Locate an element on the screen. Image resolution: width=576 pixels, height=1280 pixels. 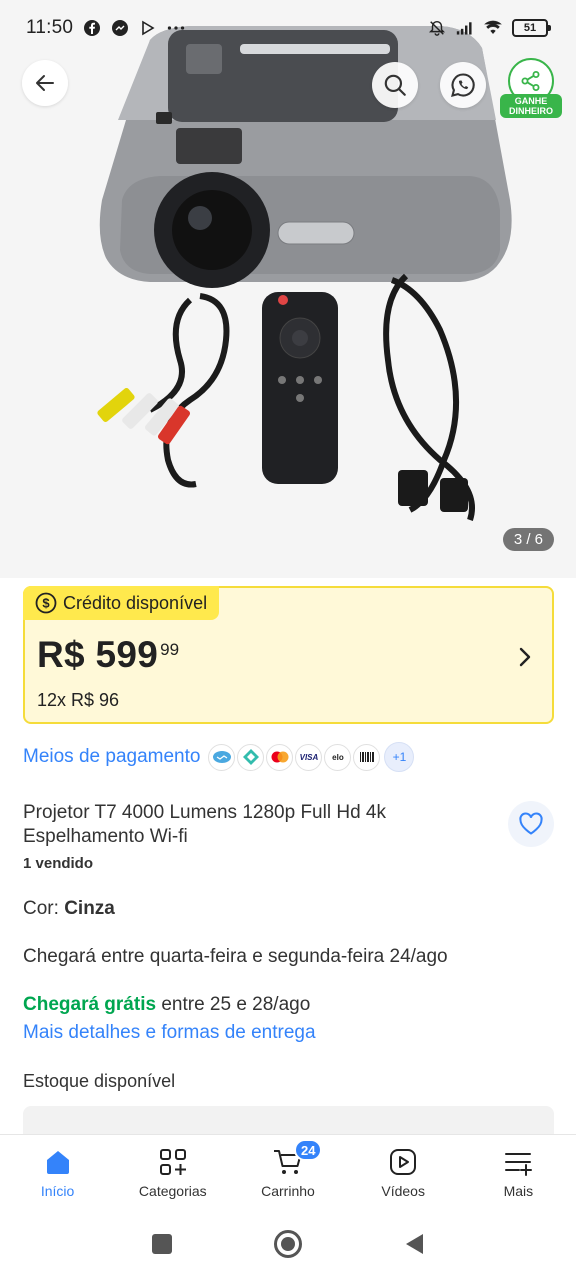
chevron-right-icon is located at coordinates (525, 657).